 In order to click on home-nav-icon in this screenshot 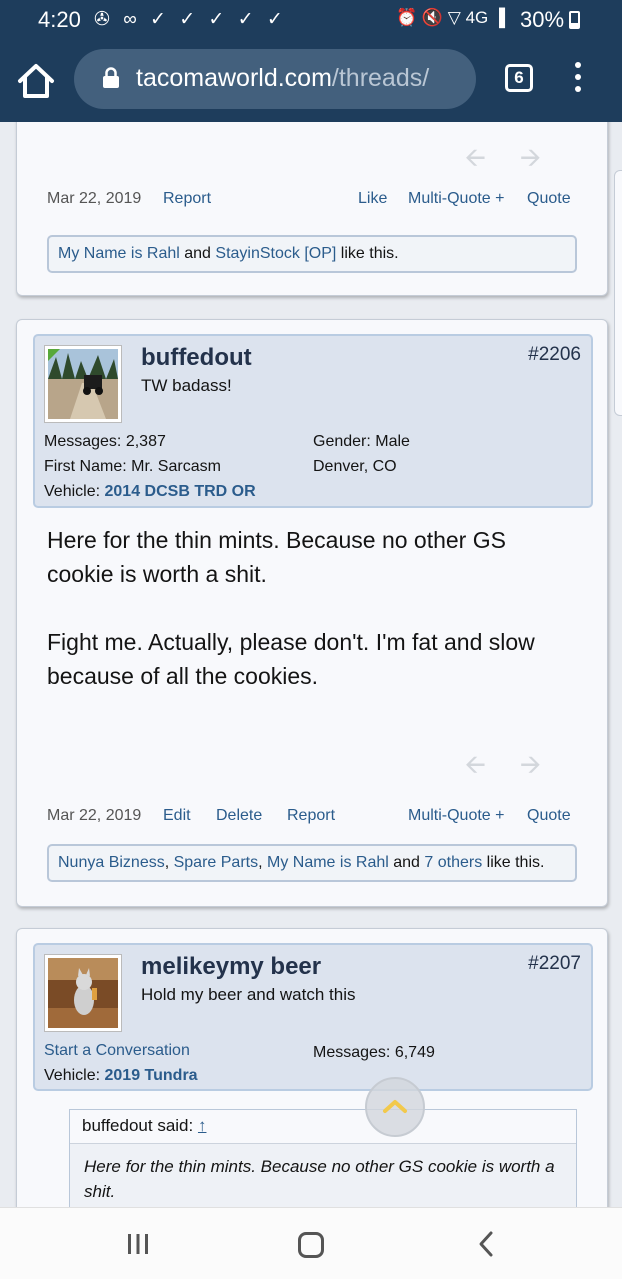, I will do `click(311, 1245)`.